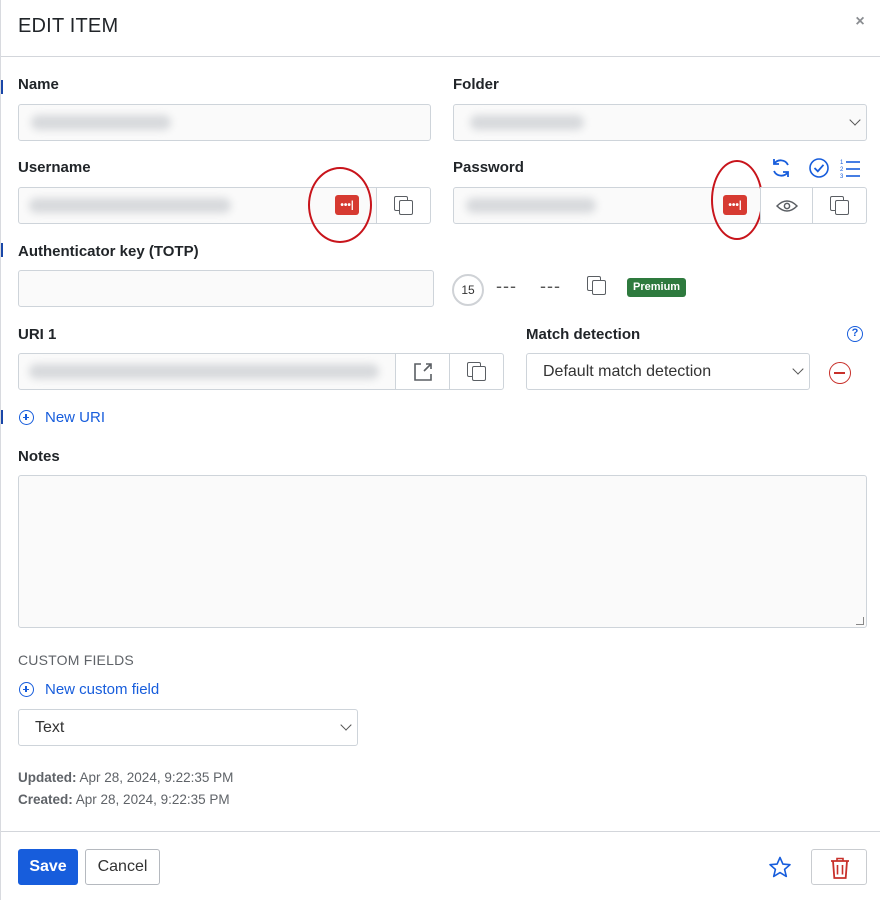  Describe the element at coordinates (224, 122) in the screenshot. I see `name-input` at that location.